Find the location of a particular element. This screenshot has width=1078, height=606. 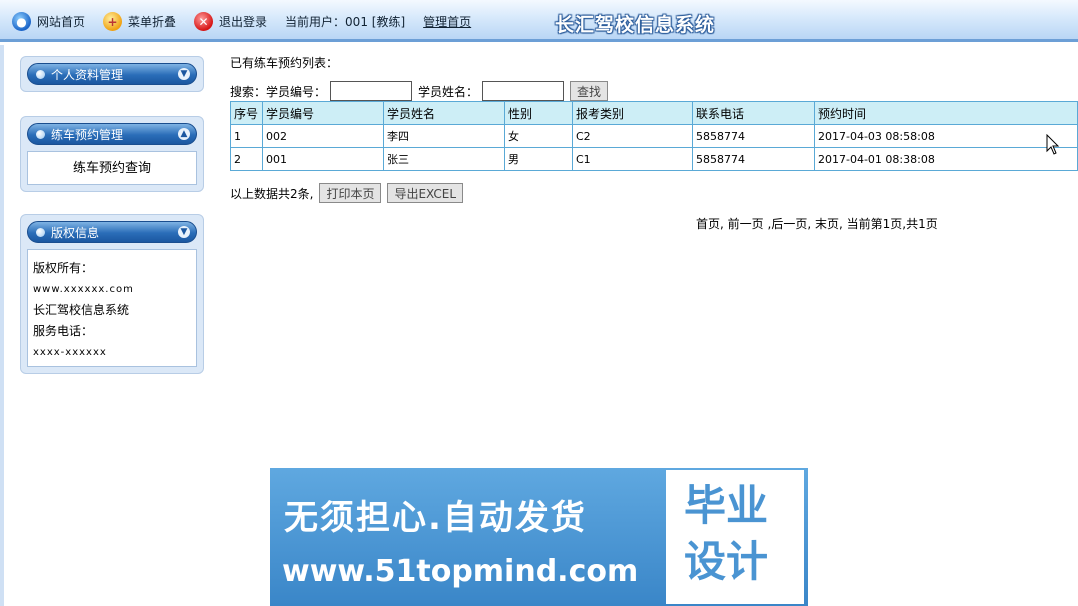

menu-collapse-link: + 菜单折叠 is located at coordinates (139, 21).